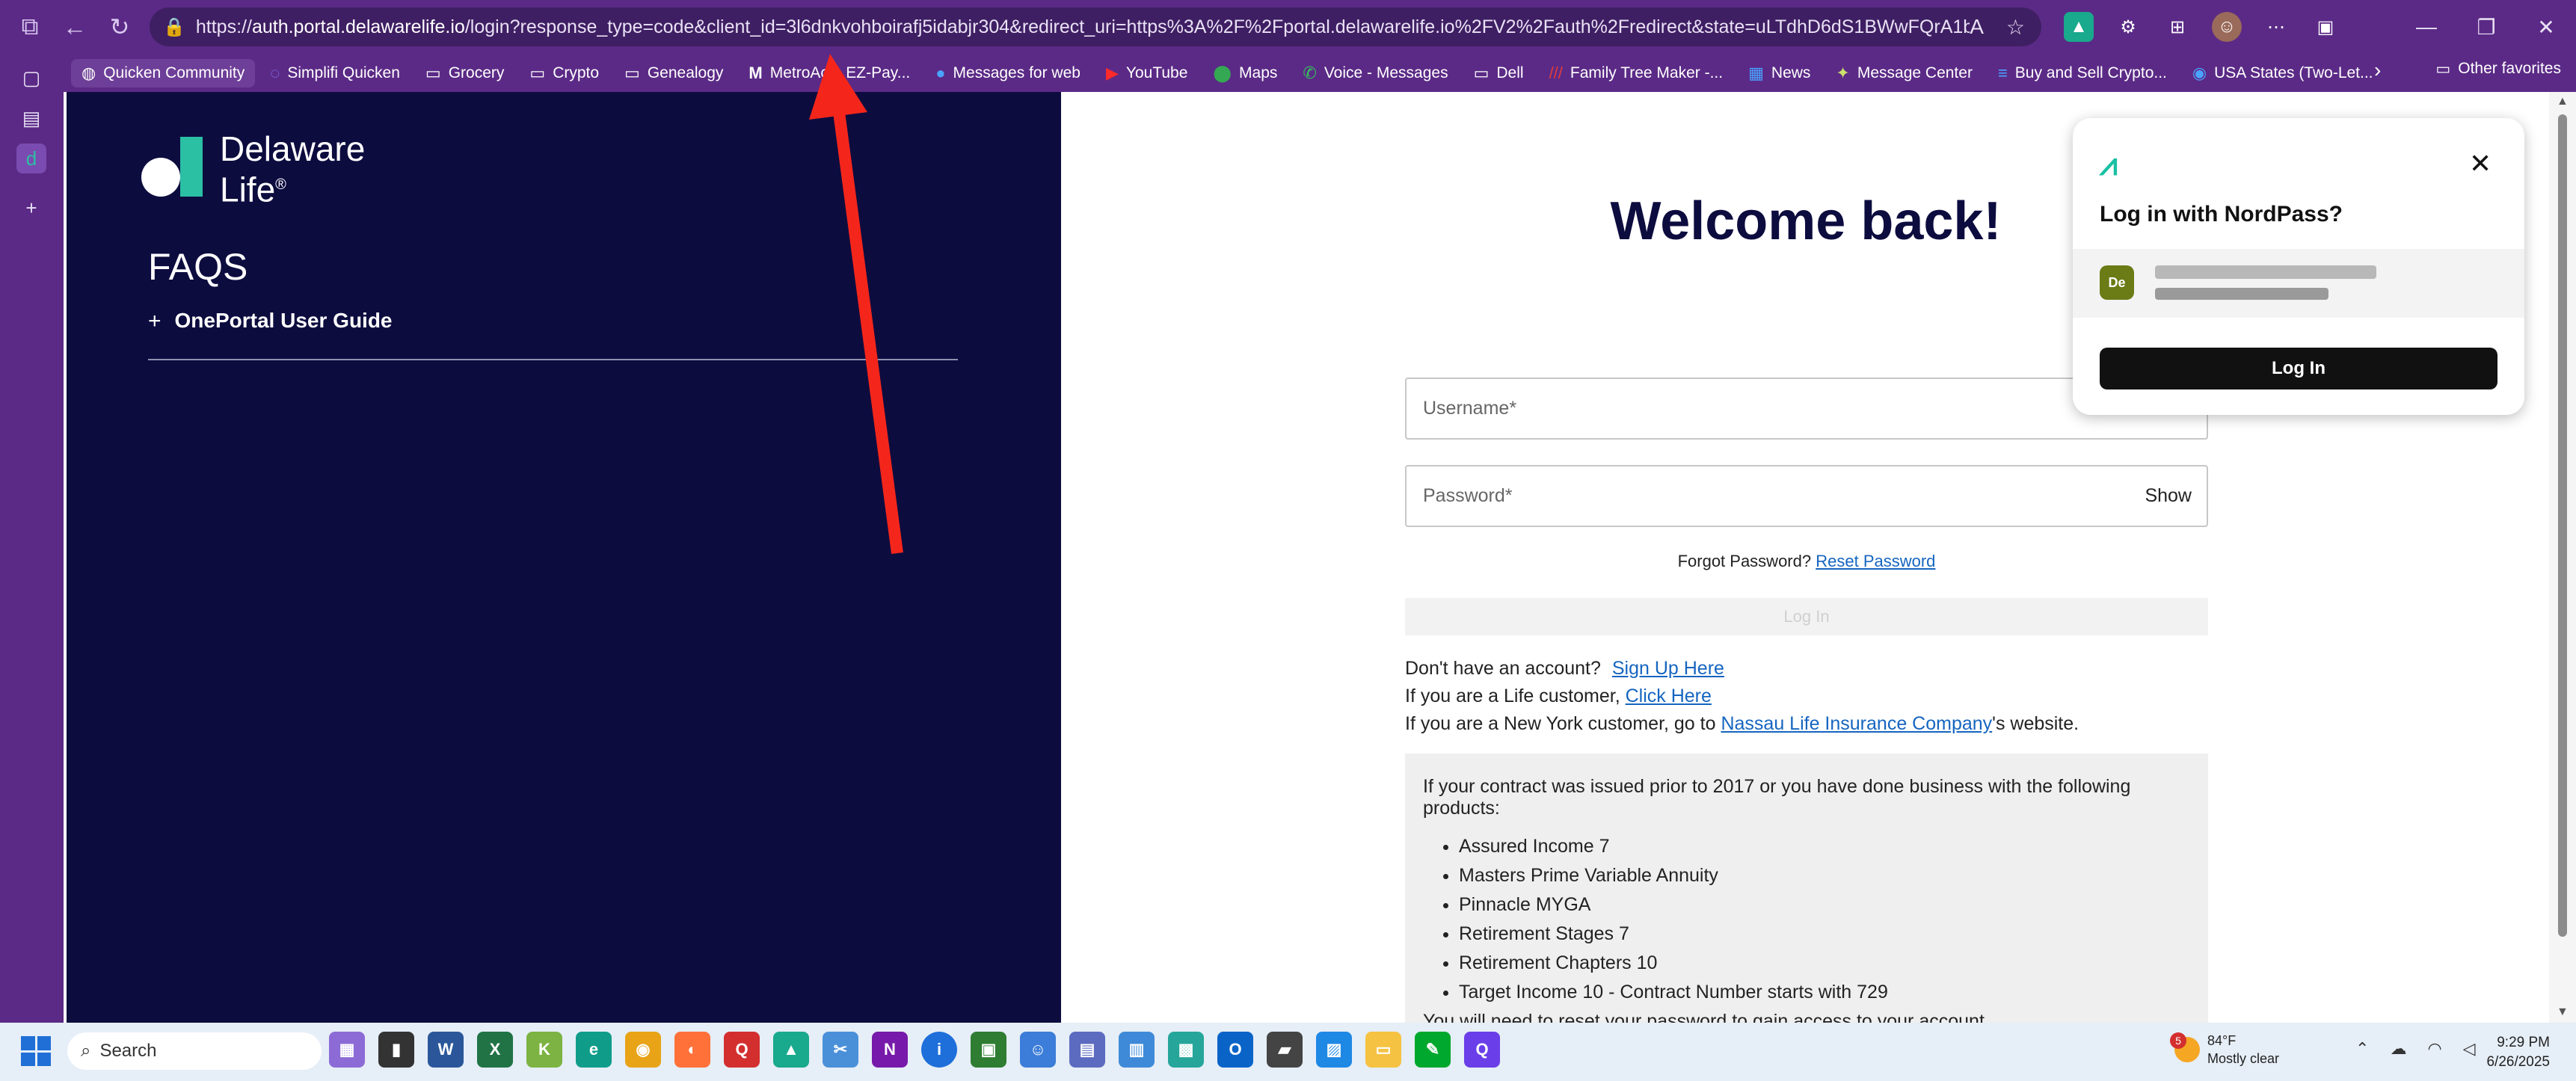 Image resolution: width=2576 pixels, height=1081 pixels. What do you see at coordinates (396, 1050) in the screenshot?
I see `file-explorer-dark-icon: ▮` at bounding box center [396, 1050].